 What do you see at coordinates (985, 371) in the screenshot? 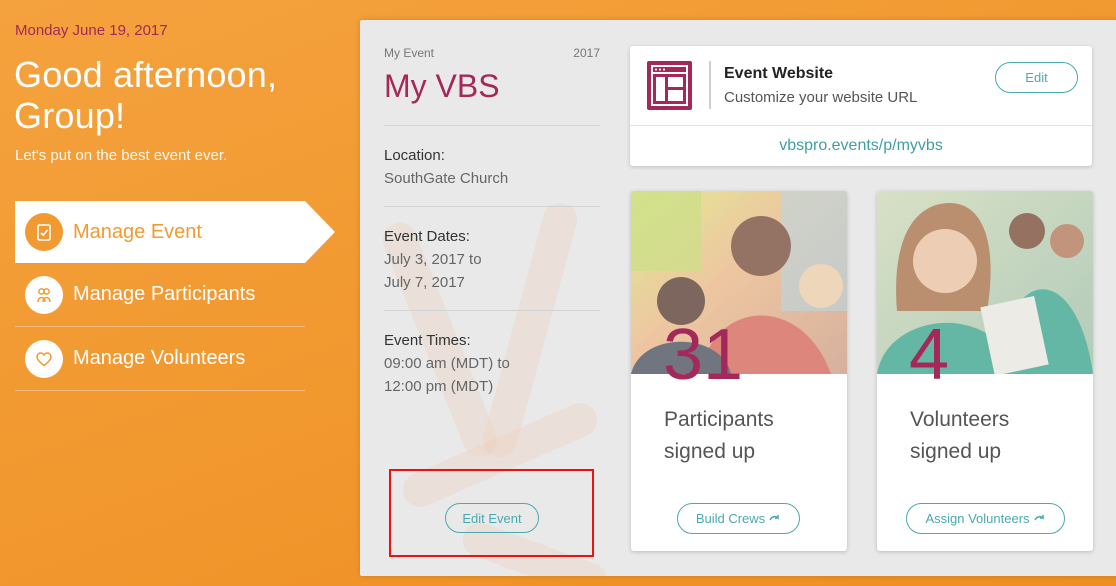
I see `volunteers-card: 4 Volunteers signed up Assign Volunteers` at bounding box center [985, 371].